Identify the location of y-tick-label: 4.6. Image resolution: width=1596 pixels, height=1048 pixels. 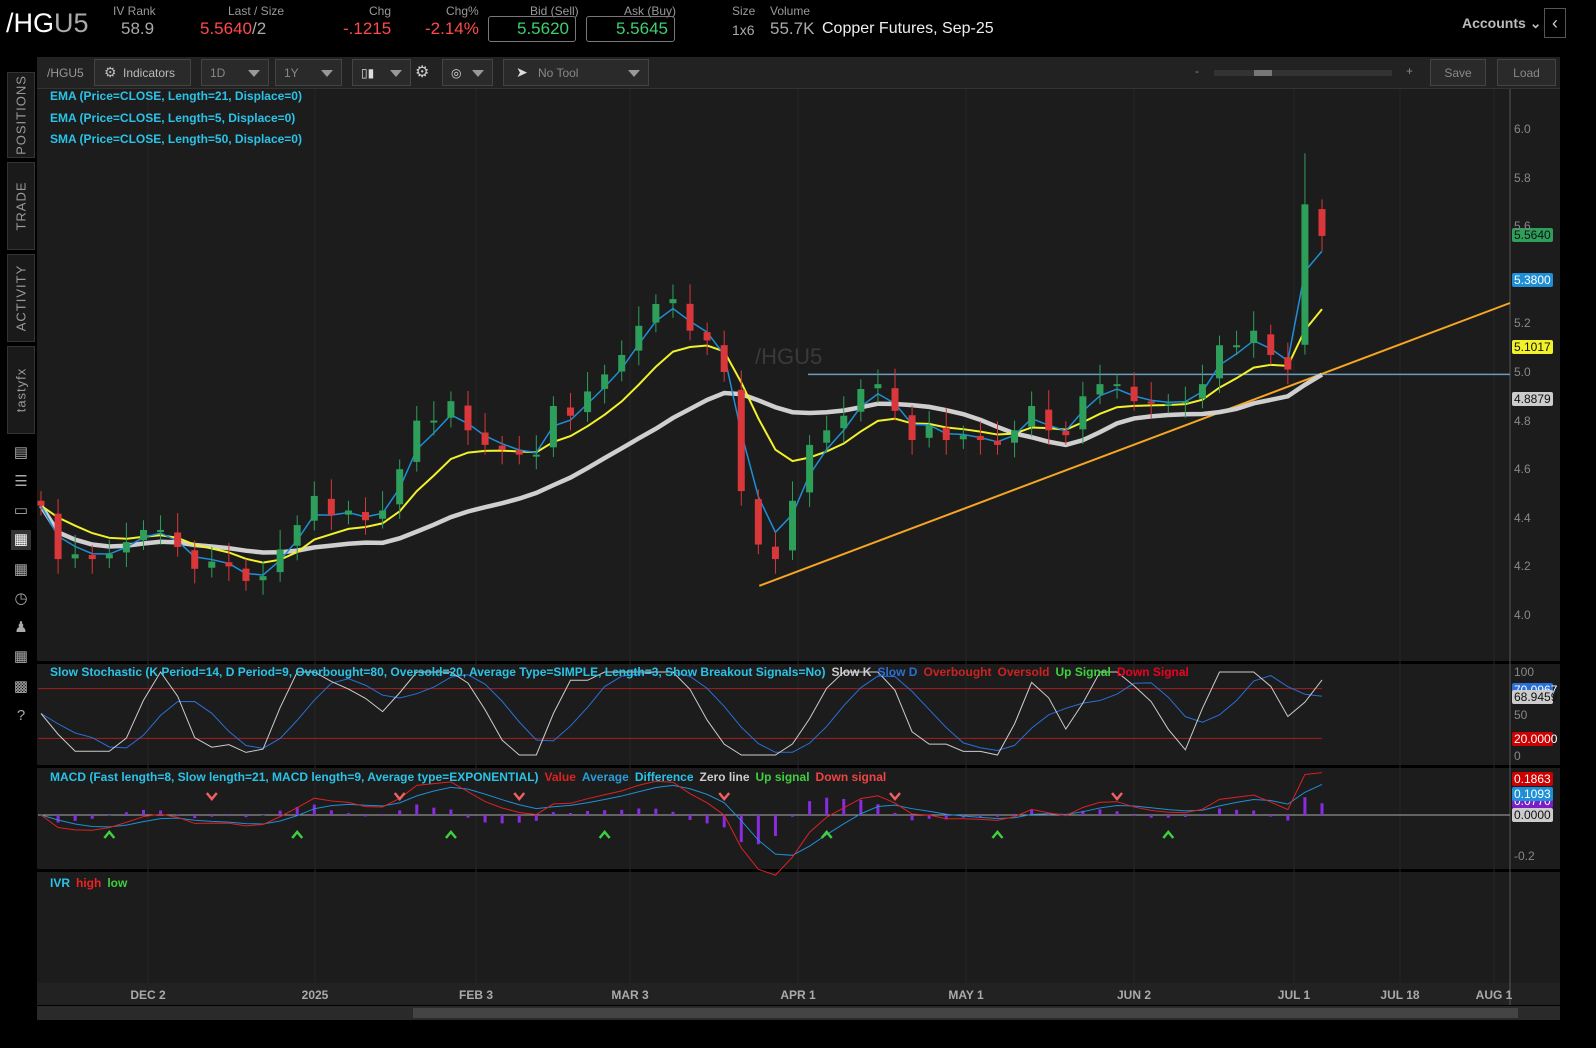
(1522, 469).